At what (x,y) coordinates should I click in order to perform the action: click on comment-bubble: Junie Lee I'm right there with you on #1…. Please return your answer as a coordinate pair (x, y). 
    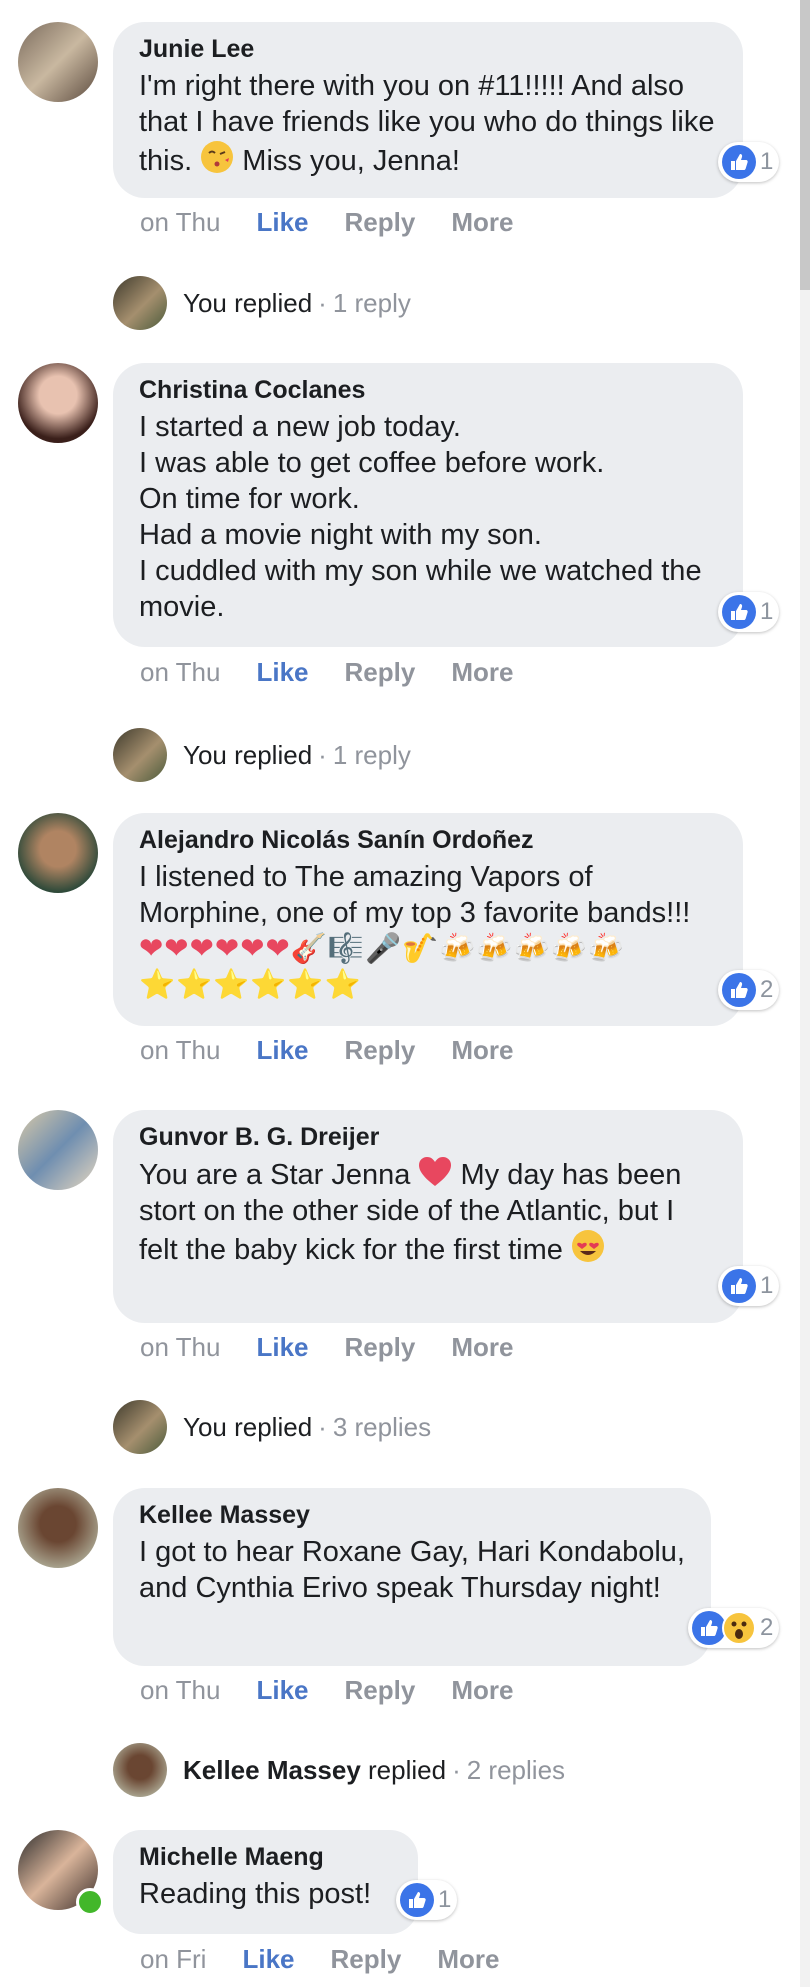
    Looking at the image, I should click on (428, 110).